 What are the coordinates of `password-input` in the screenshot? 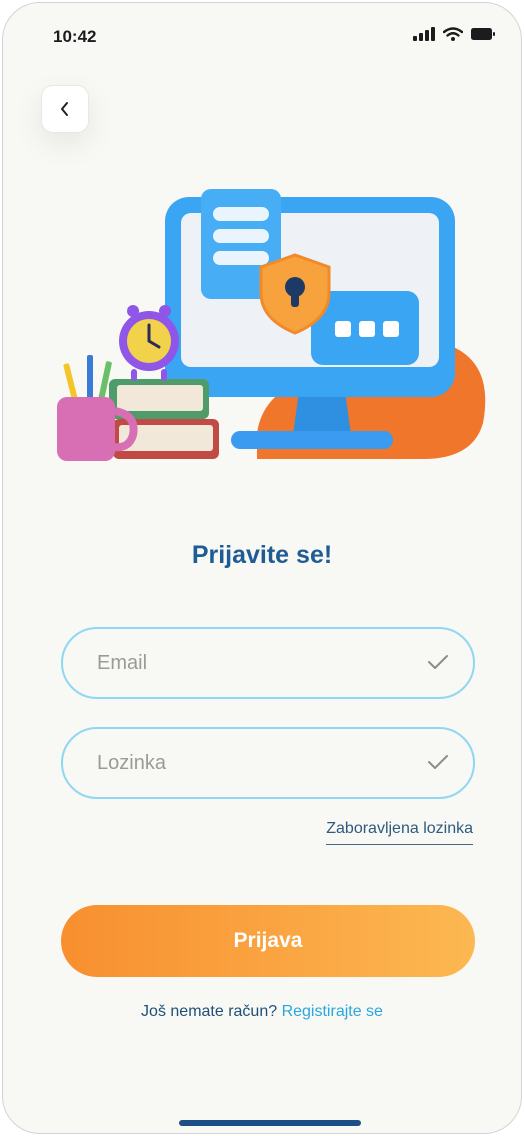 It's located at (247, 763).